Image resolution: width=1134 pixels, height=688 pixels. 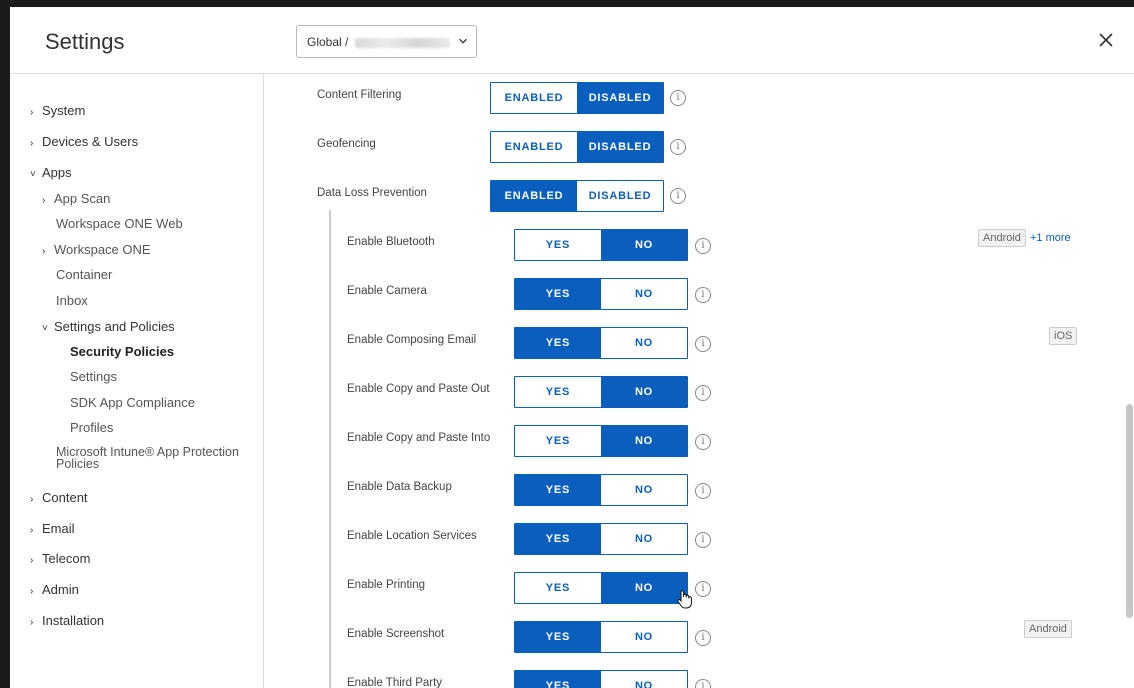 I want to click on sidebar-item-devices-users: › Devices & Users, so click(x=146, y=142).